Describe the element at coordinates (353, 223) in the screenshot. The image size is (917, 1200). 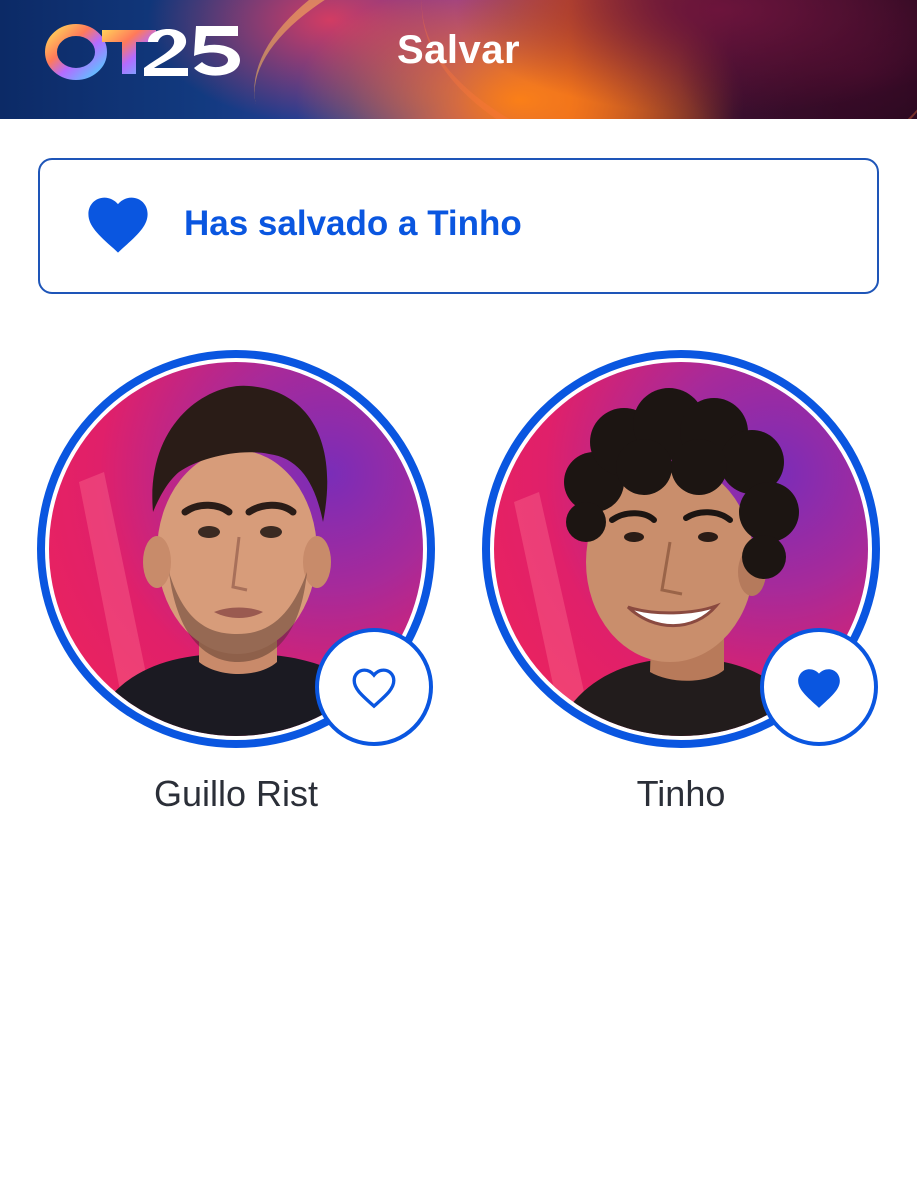
I see `banner-message: Has salvado a Tinho` at that location.